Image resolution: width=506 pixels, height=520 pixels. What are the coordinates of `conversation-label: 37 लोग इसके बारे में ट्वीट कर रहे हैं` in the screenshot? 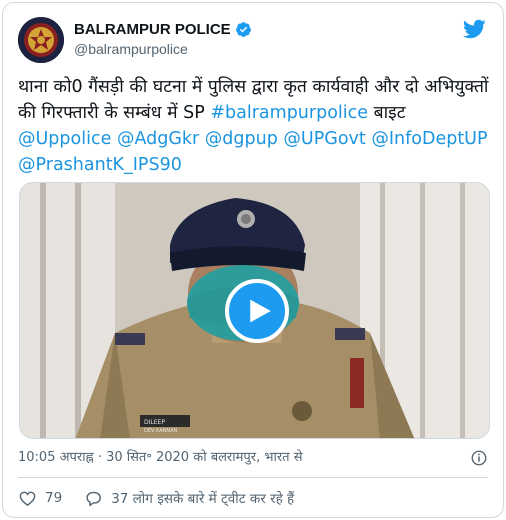 It's located at (203, 499).